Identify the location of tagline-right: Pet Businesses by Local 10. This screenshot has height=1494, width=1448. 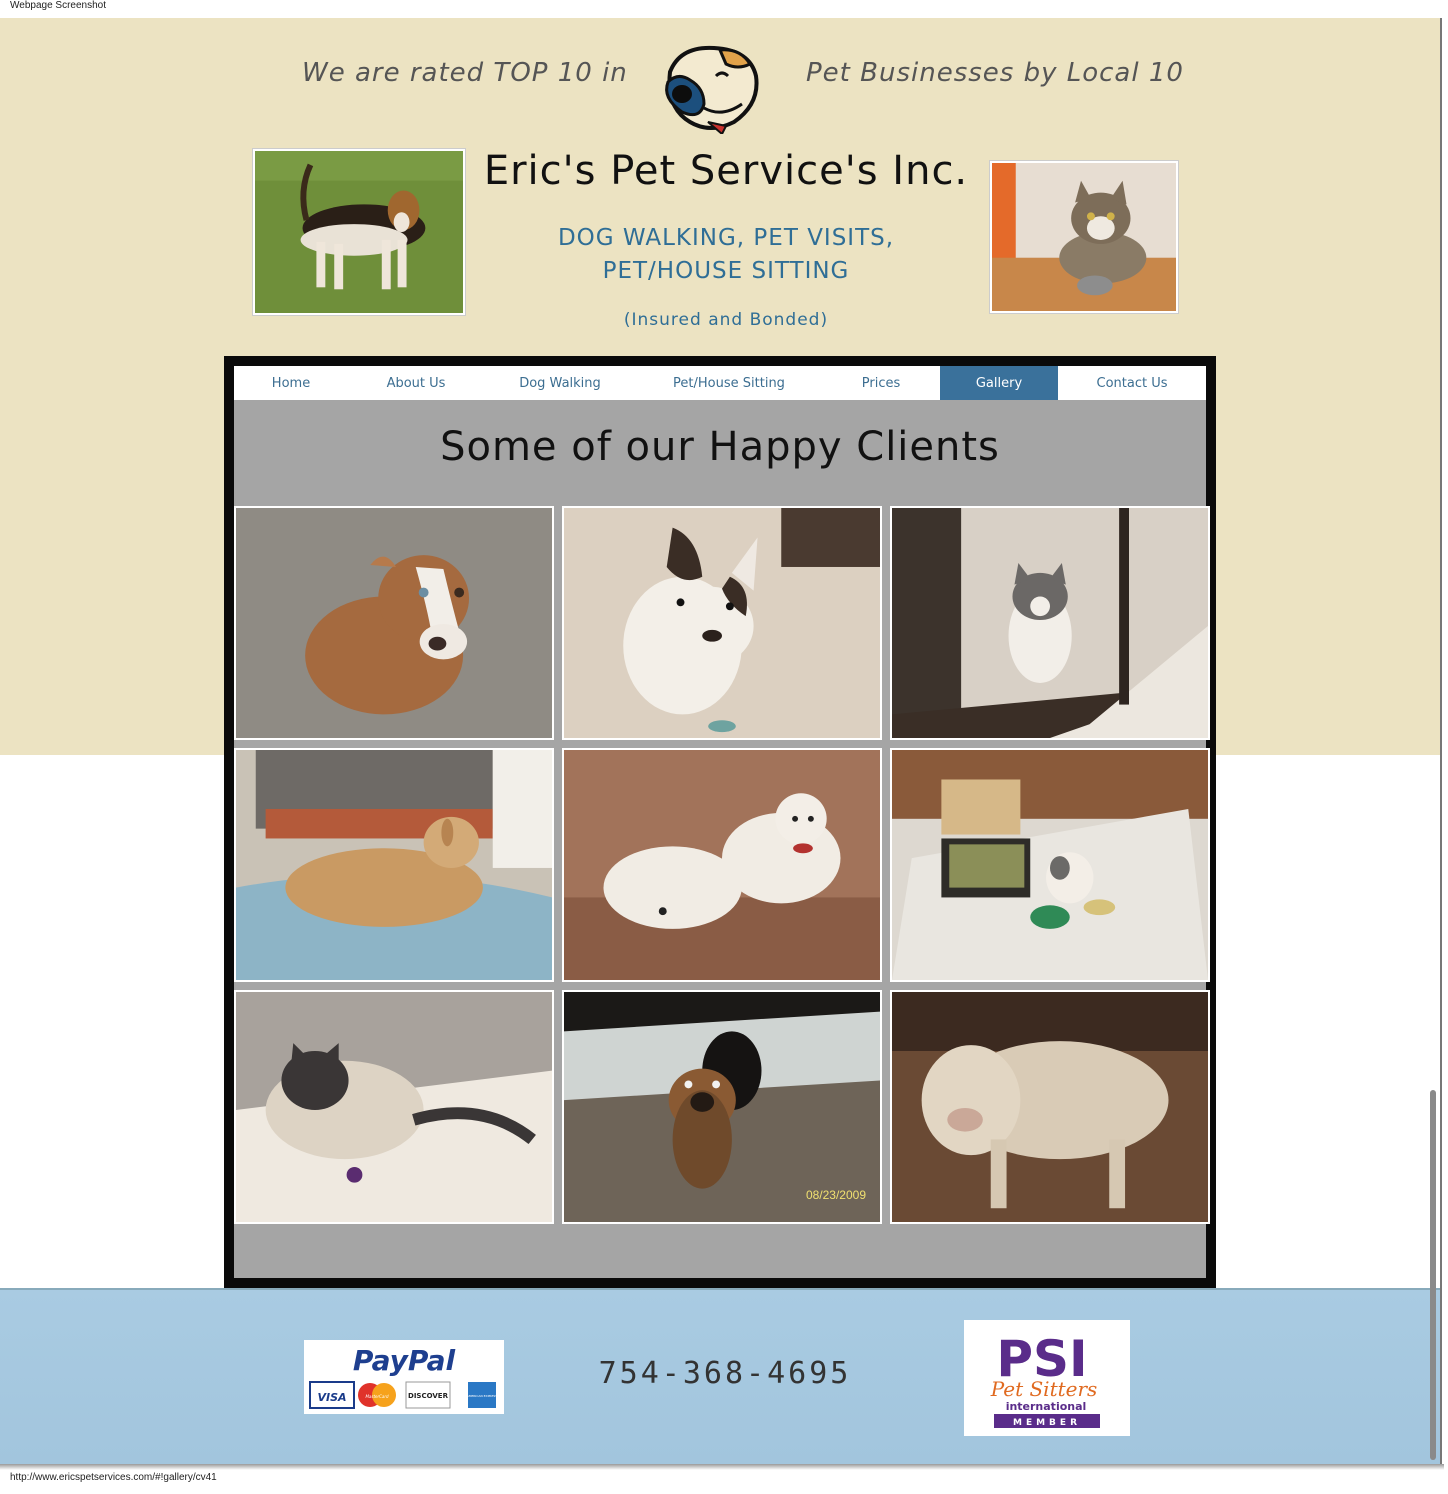
(995, 73).